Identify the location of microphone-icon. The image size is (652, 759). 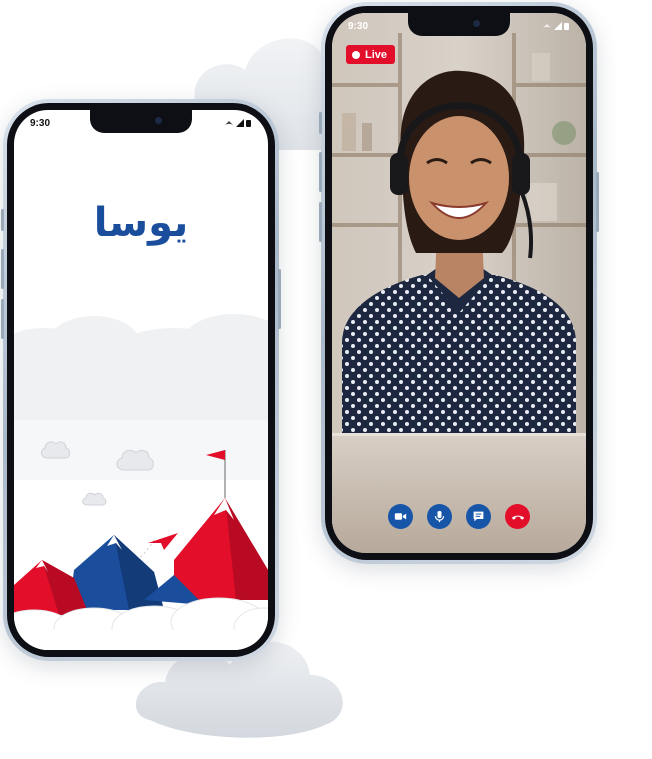
(439, 516).